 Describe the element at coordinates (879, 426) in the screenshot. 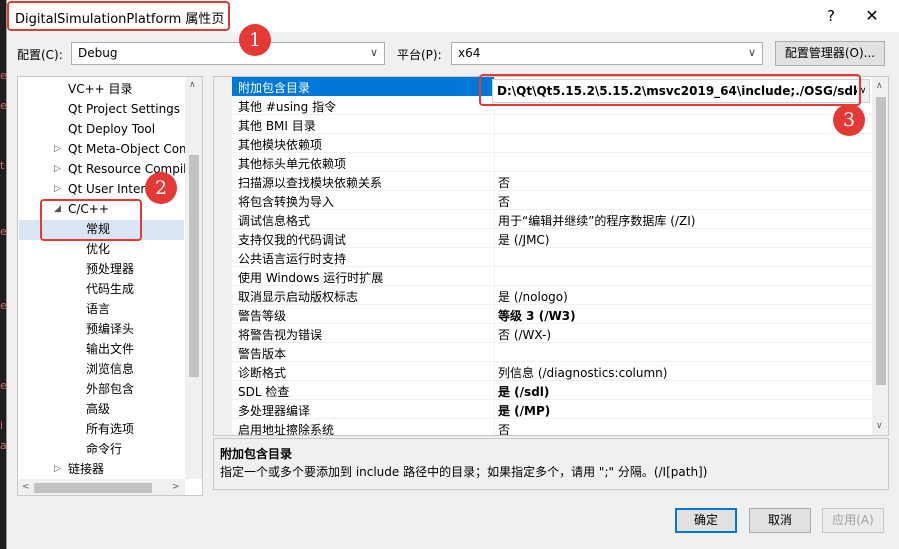

I see `scroll-down-icon: ∨` at that location.